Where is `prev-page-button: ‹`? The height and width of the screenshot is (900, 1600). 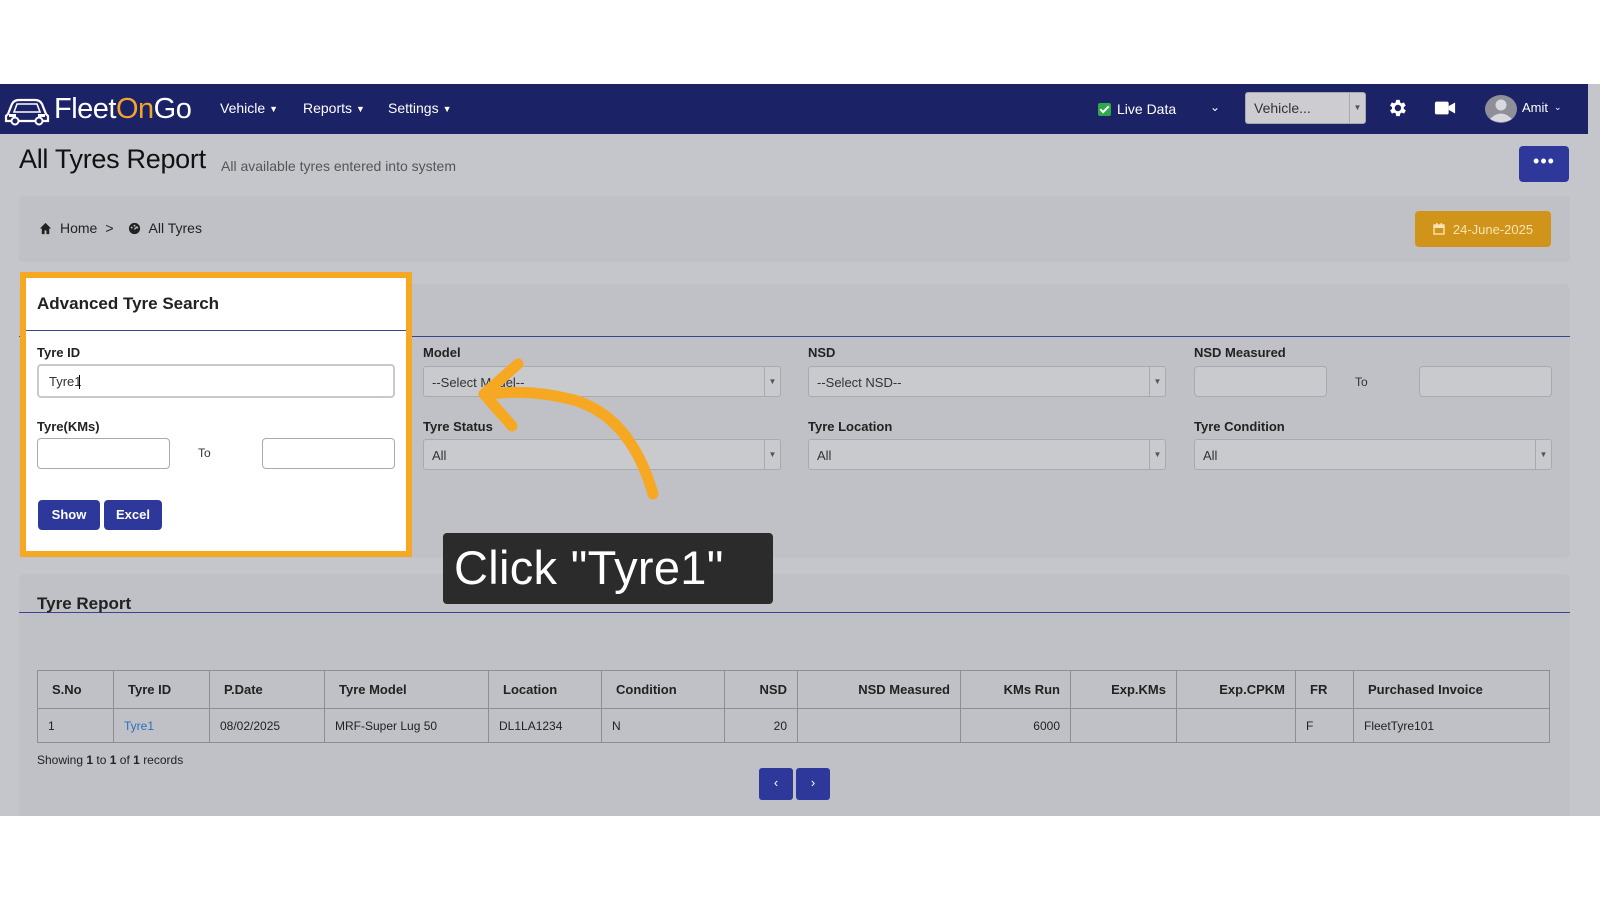
prev-page-button: ‹ is located at coordinates (776, 784).